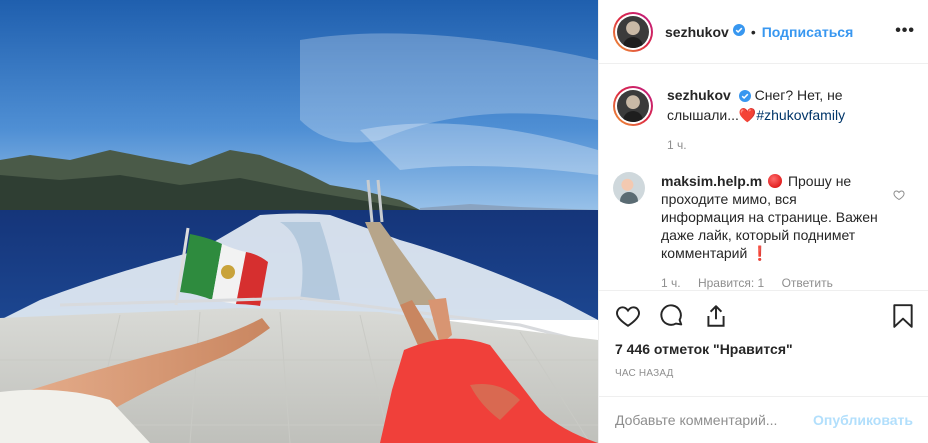 The height and width of the screenshot is (443, 928). I want to click on heart-emoji: ❤️, so click(747, 115).